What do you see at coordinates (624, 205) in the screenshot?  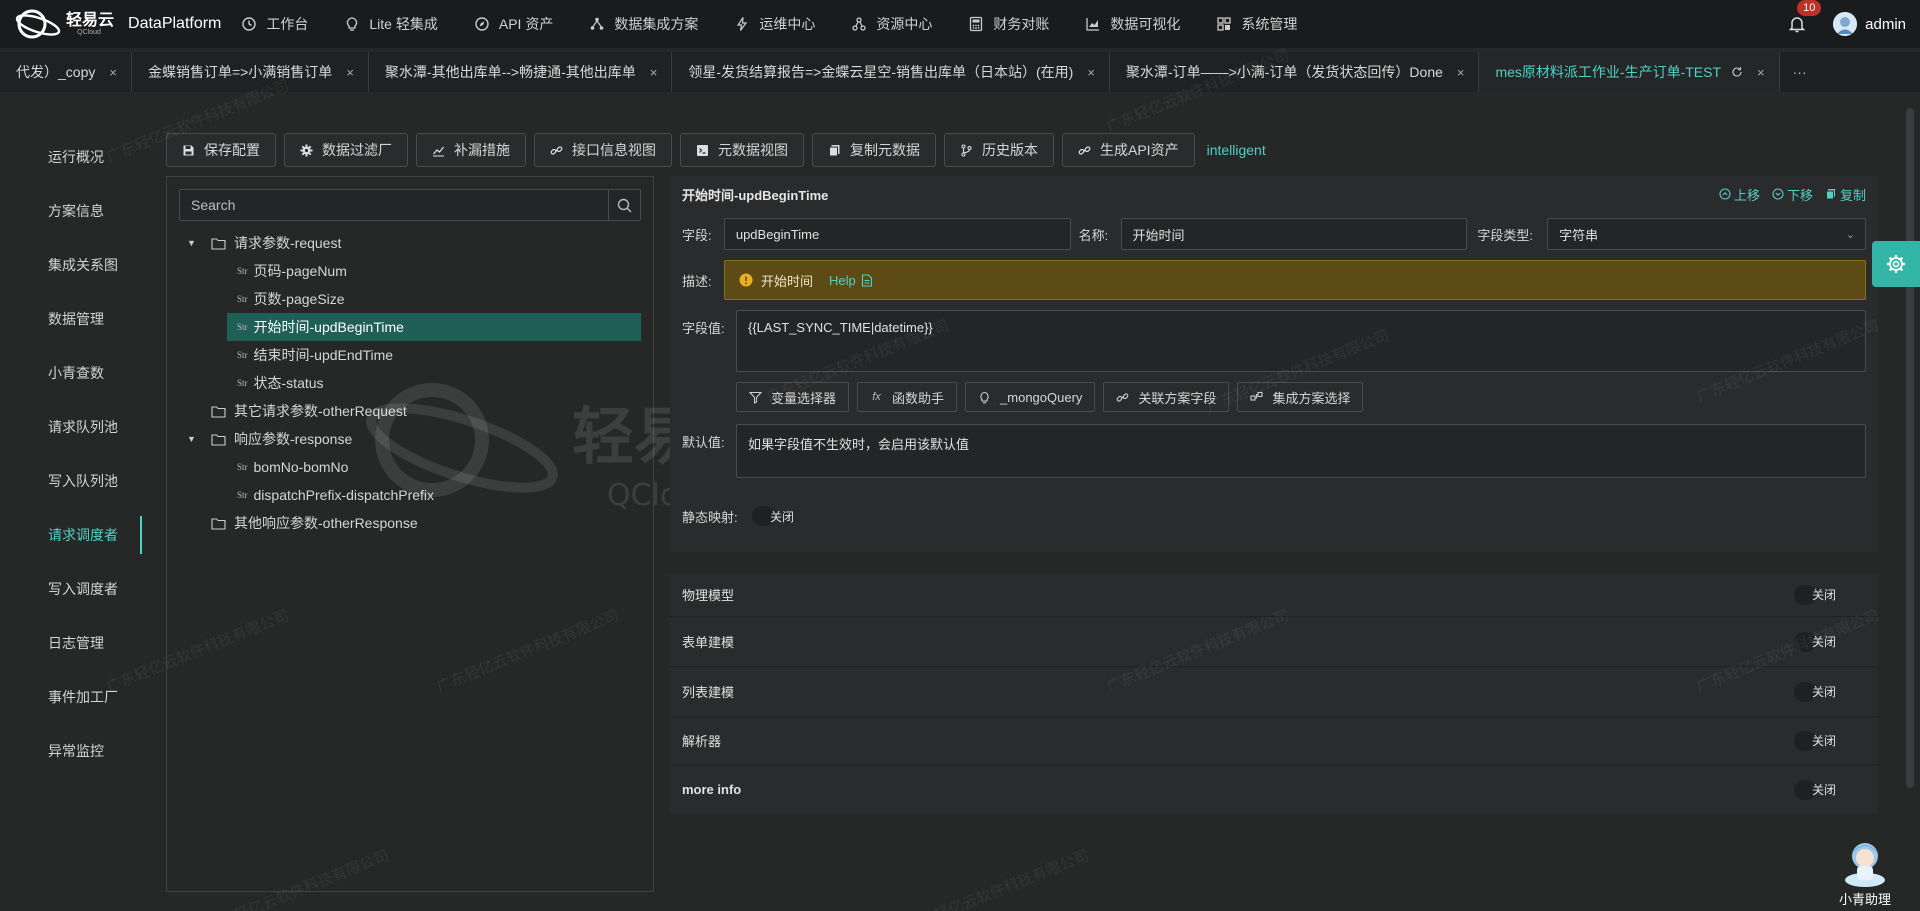 I see `search-button` at bounding box center [624, 205].